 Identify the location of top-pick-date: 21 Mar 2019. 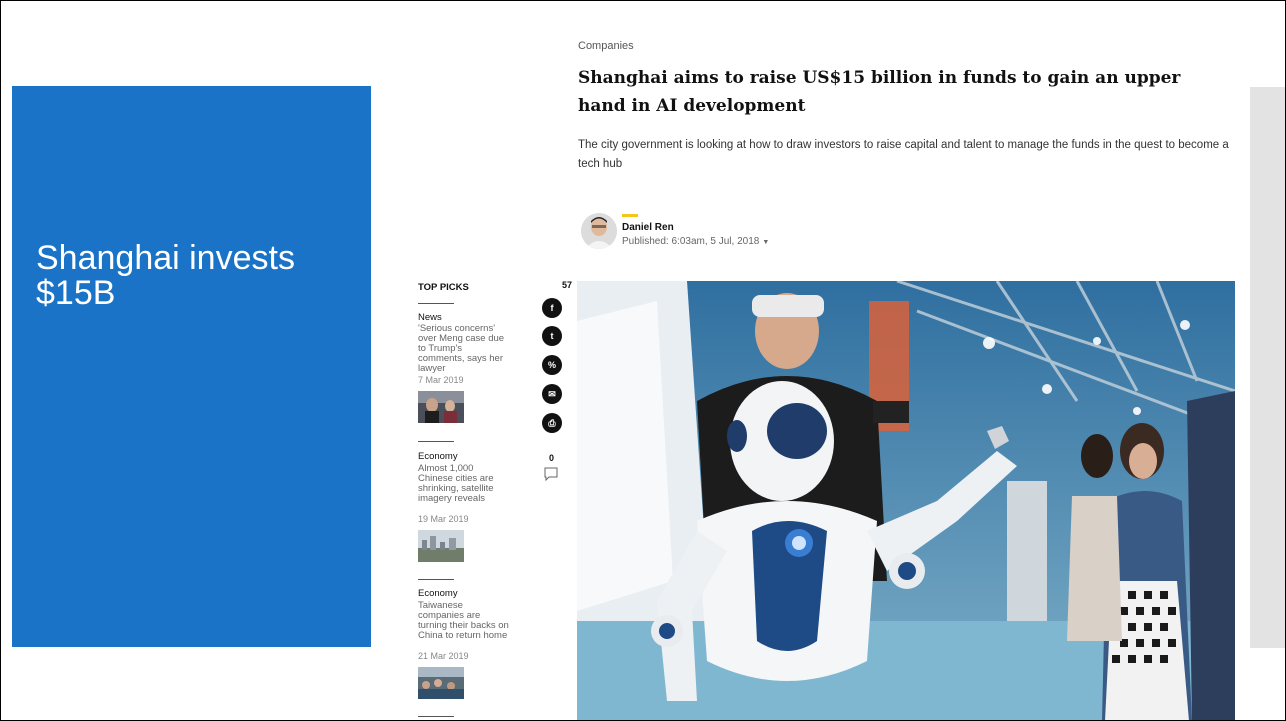
(443, 656).